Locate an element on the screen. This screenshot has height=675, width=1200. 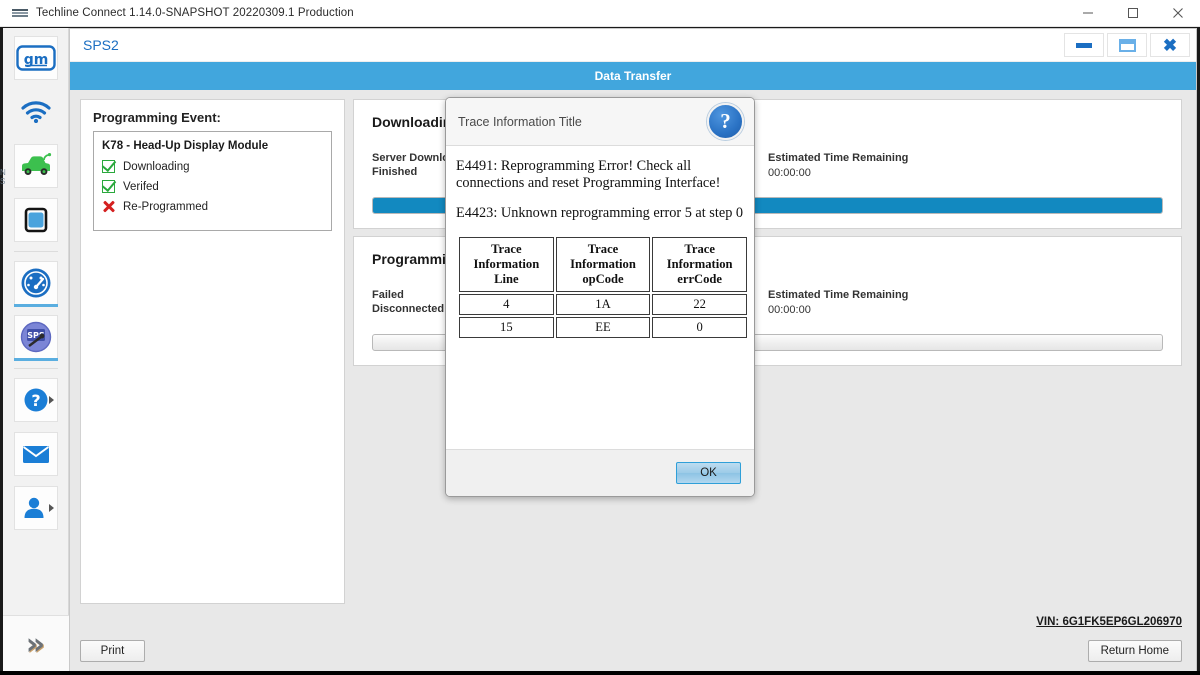
sidebar-item-wifi is located at coordinates (36, 112).